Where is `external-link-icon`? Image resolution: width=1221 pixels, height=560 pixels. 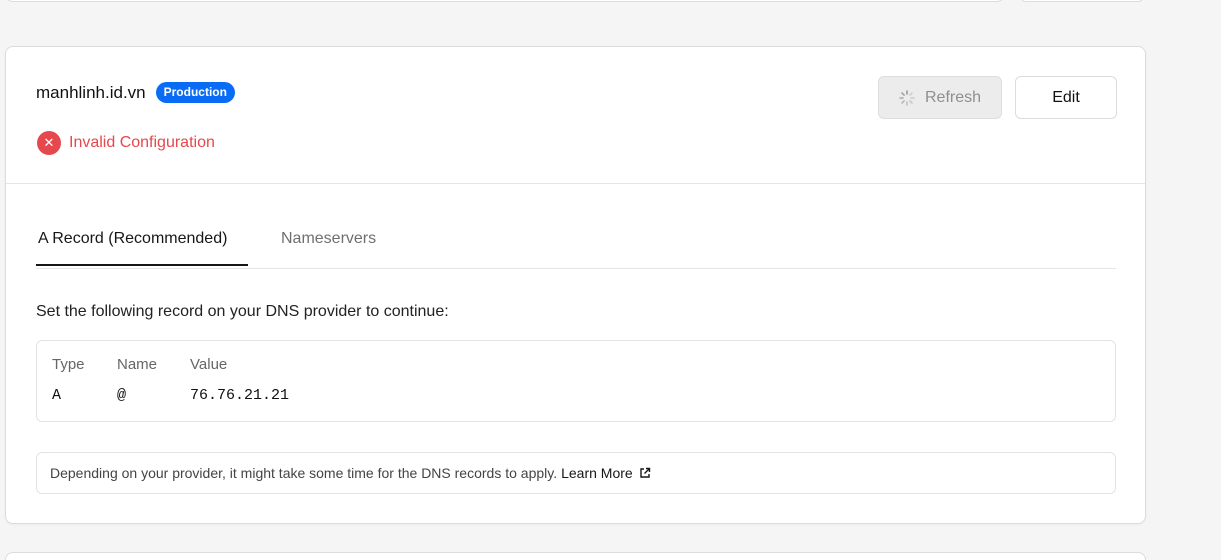
external-link-icon is located at coordinates (645, 472).